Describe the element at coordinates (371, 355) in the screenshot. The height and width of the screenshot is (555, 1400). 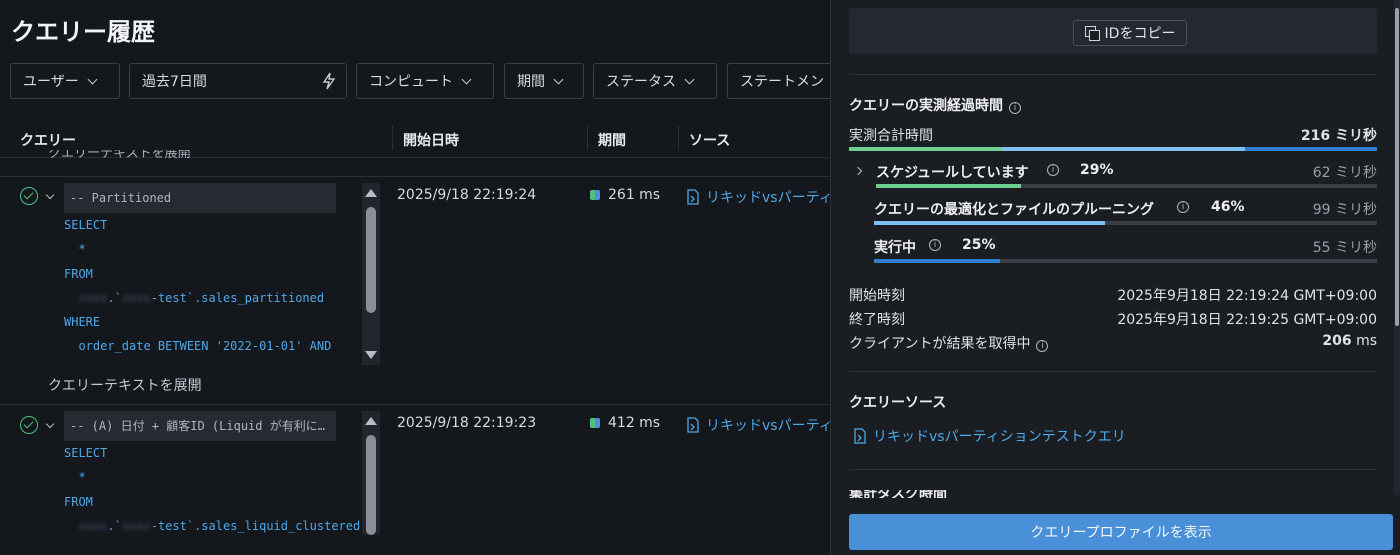
I see `scroll-down-icon` at that location.